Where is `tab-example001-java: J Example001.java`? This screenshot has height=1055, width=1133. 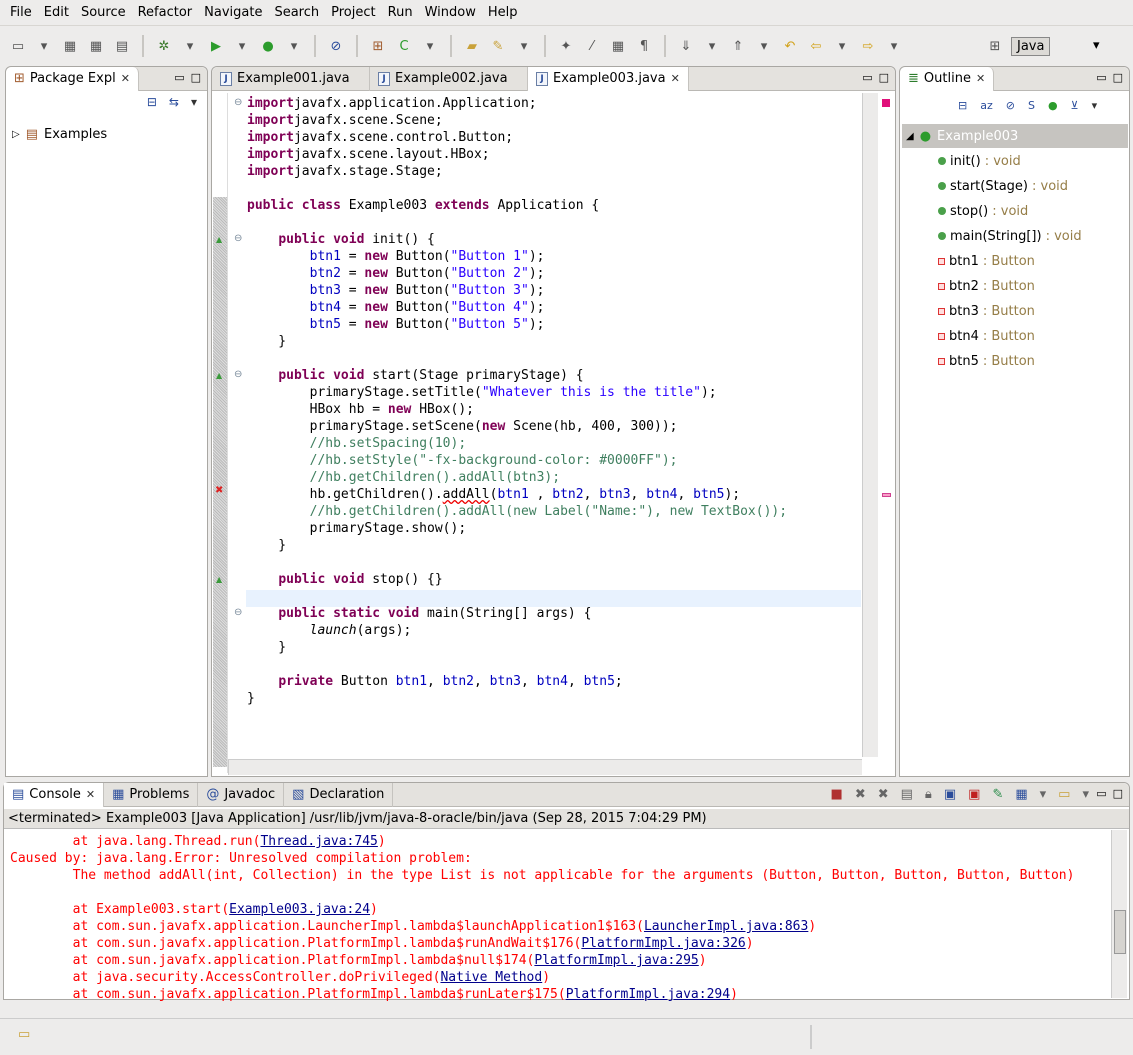 tab-example001-java: J Example001.java is located at coordinates (291, 78).